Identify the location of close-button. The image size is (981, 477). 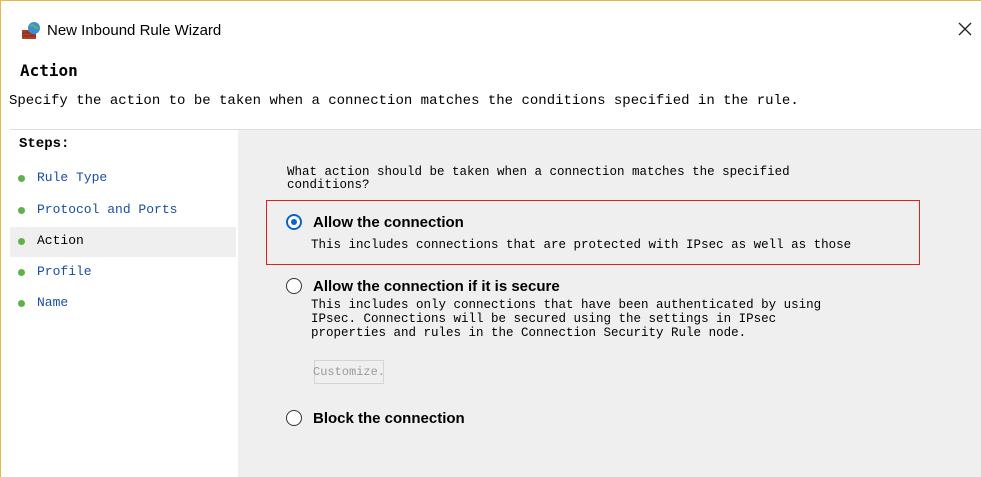
(965, 29).